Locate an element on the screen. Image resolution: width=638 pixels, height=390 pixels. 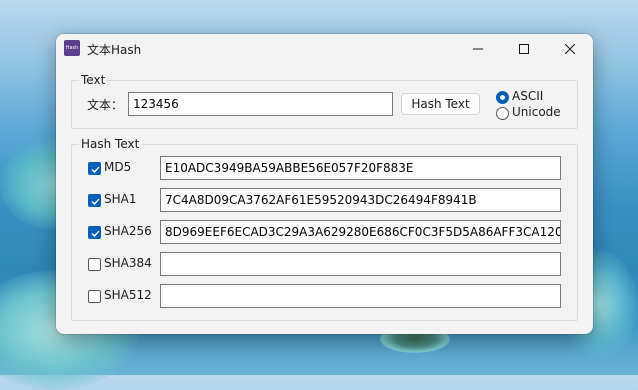
text-input: 123456 is located at coordinates (260, 104).